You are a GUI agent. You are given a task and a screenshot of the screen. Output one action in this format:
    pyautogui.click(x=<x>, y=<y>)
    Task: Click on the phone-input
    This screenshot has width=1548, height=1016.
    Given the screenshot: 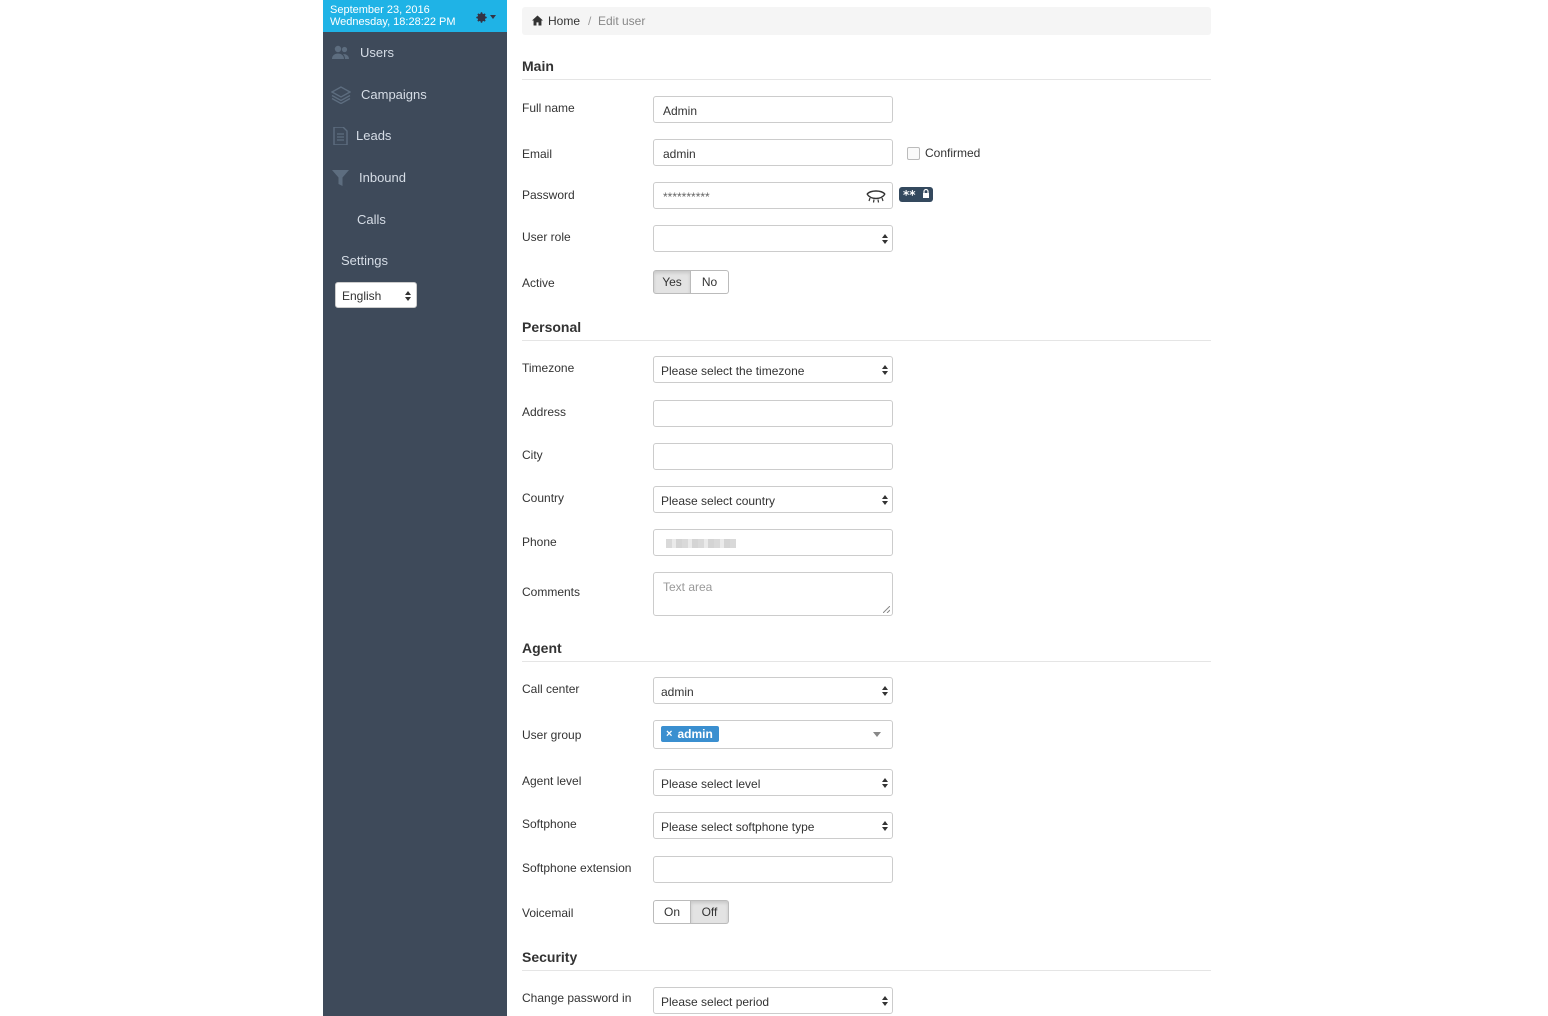 What is the action you would take?
    pyautogui.click(x=773, y=542)
    